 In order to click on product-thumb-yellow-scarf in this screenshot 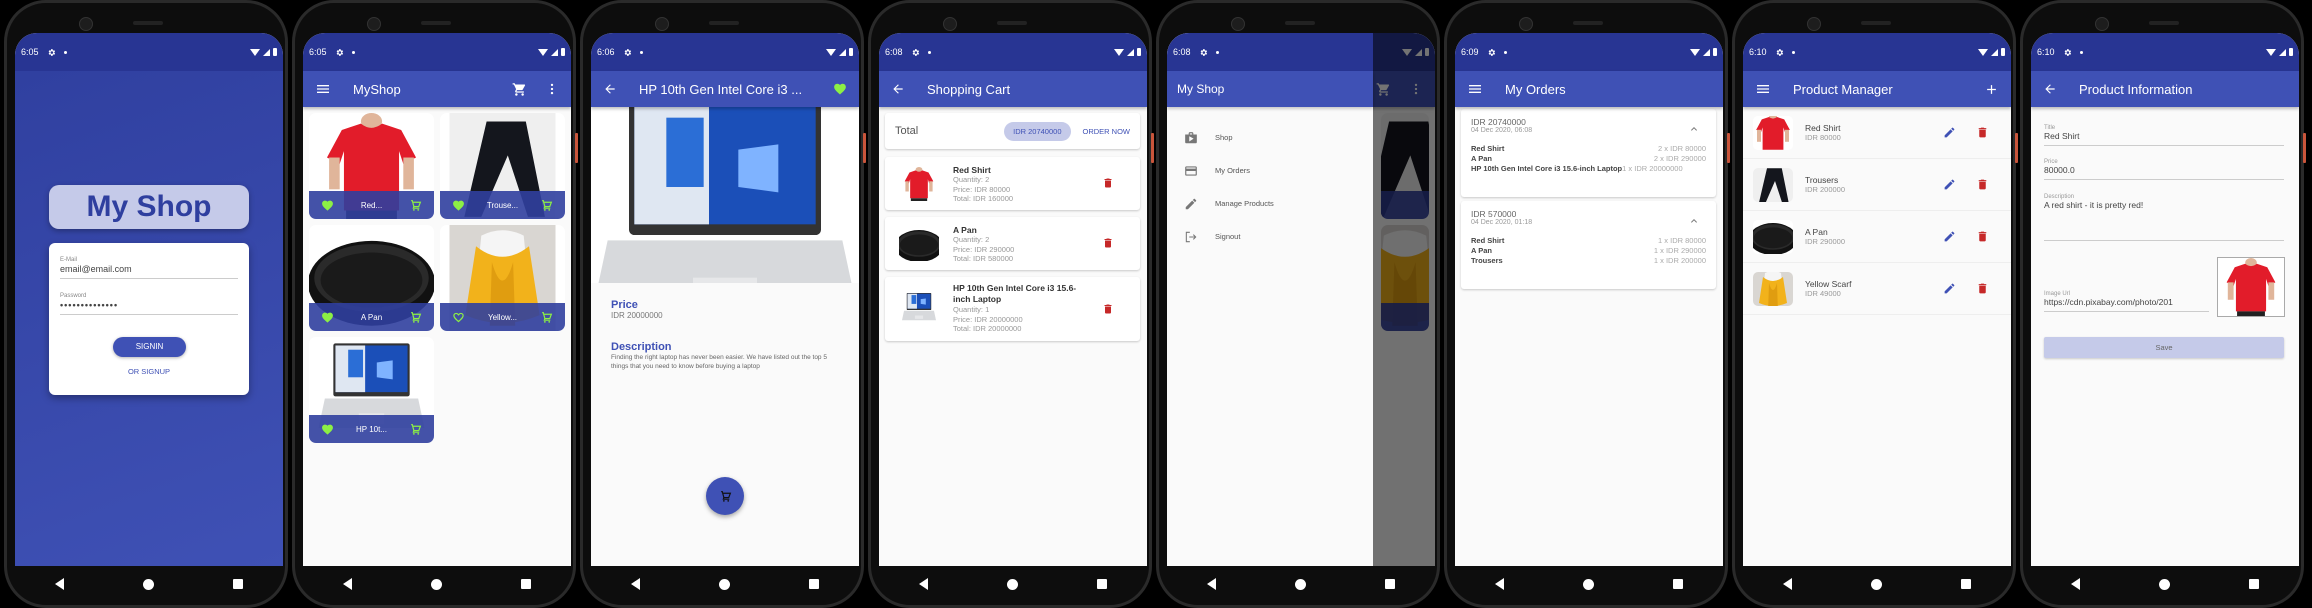, I will do `click(1773, 289)`.